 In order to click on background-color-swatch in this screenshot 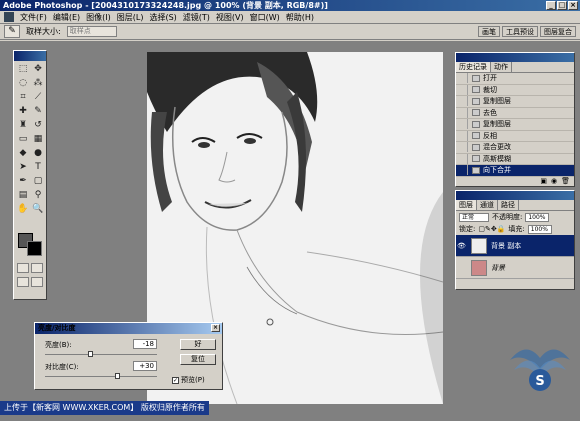, I will do `click(34, 248)`.